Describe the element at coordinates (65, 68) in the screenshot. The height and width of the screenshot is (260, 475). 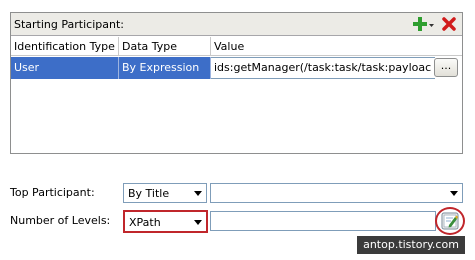
I see `identification-type-cell: User` at that location.